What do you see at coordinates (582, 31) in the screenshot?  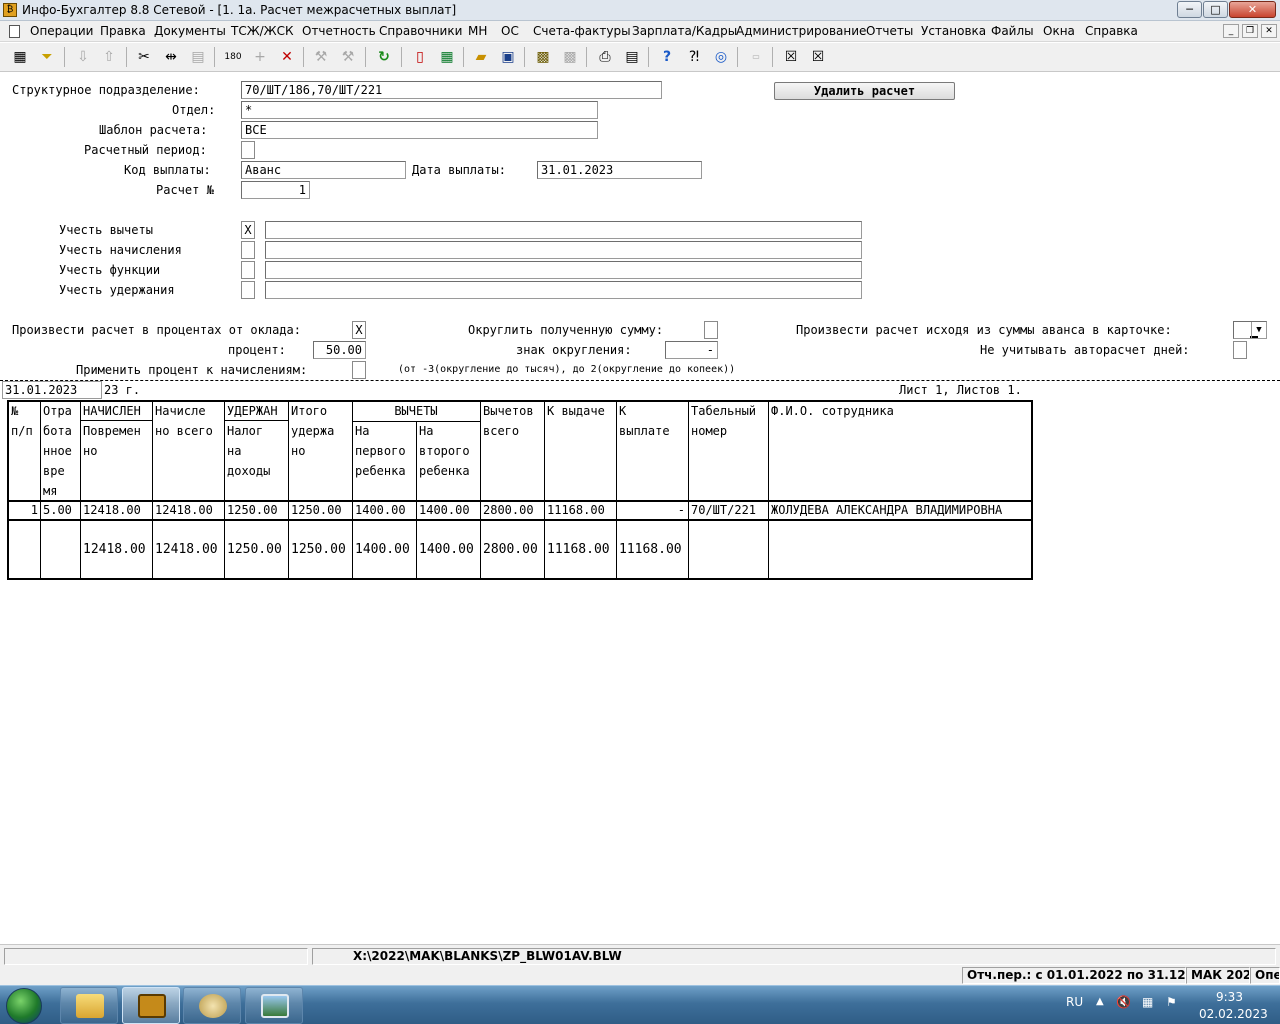 I see `menu-invoices: Счета-фактуры` at bounding box center [582, 31].